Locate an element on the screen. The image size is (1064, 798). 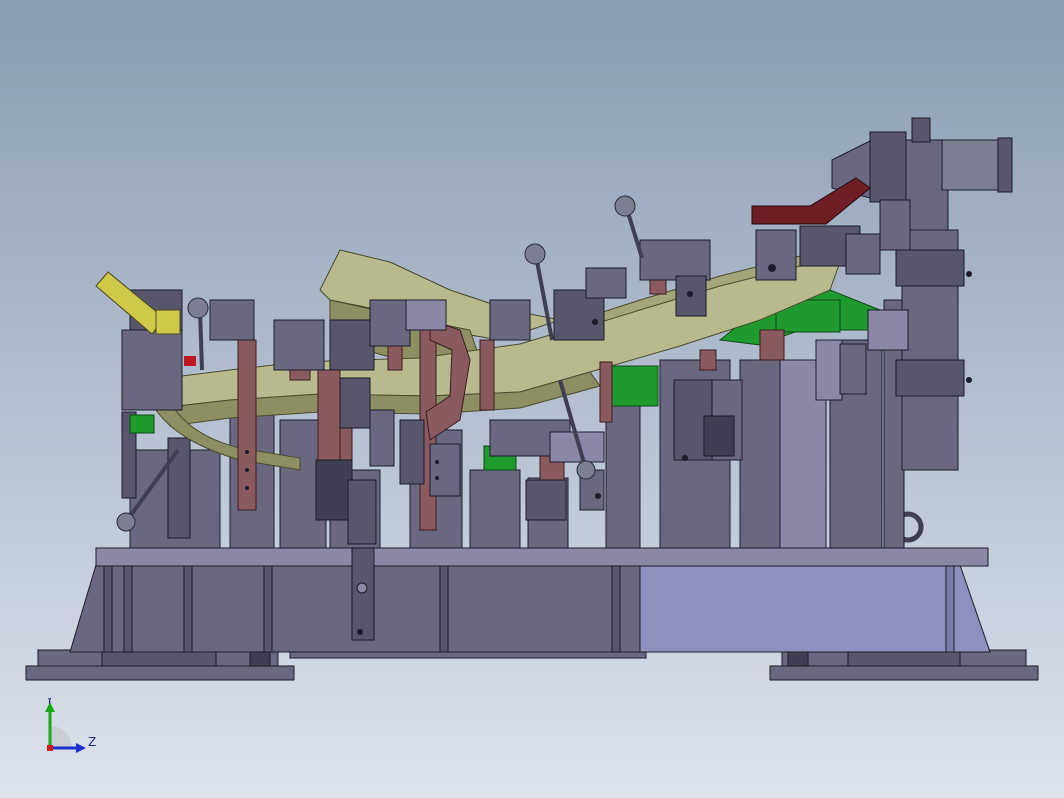
foot-left is located at coordinates (160, 673).